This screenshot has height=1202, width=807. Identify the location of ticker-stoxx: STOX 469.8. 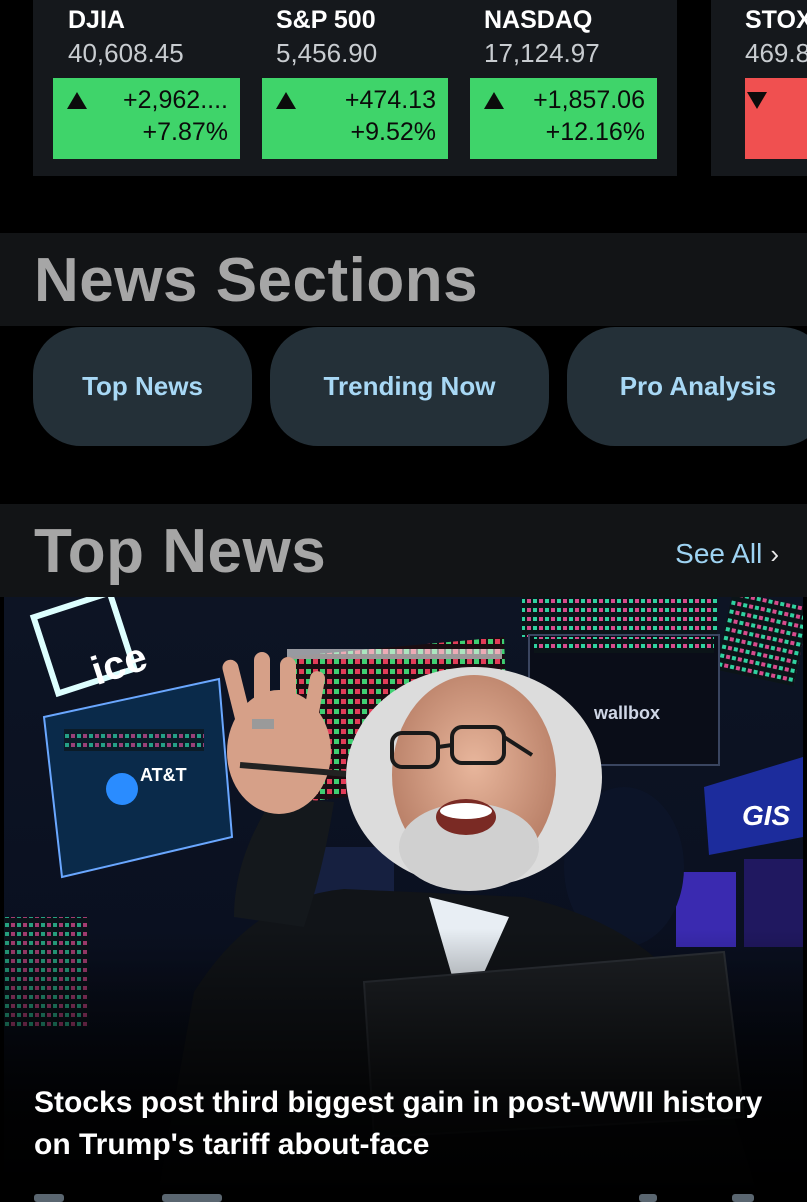
(776, 88).